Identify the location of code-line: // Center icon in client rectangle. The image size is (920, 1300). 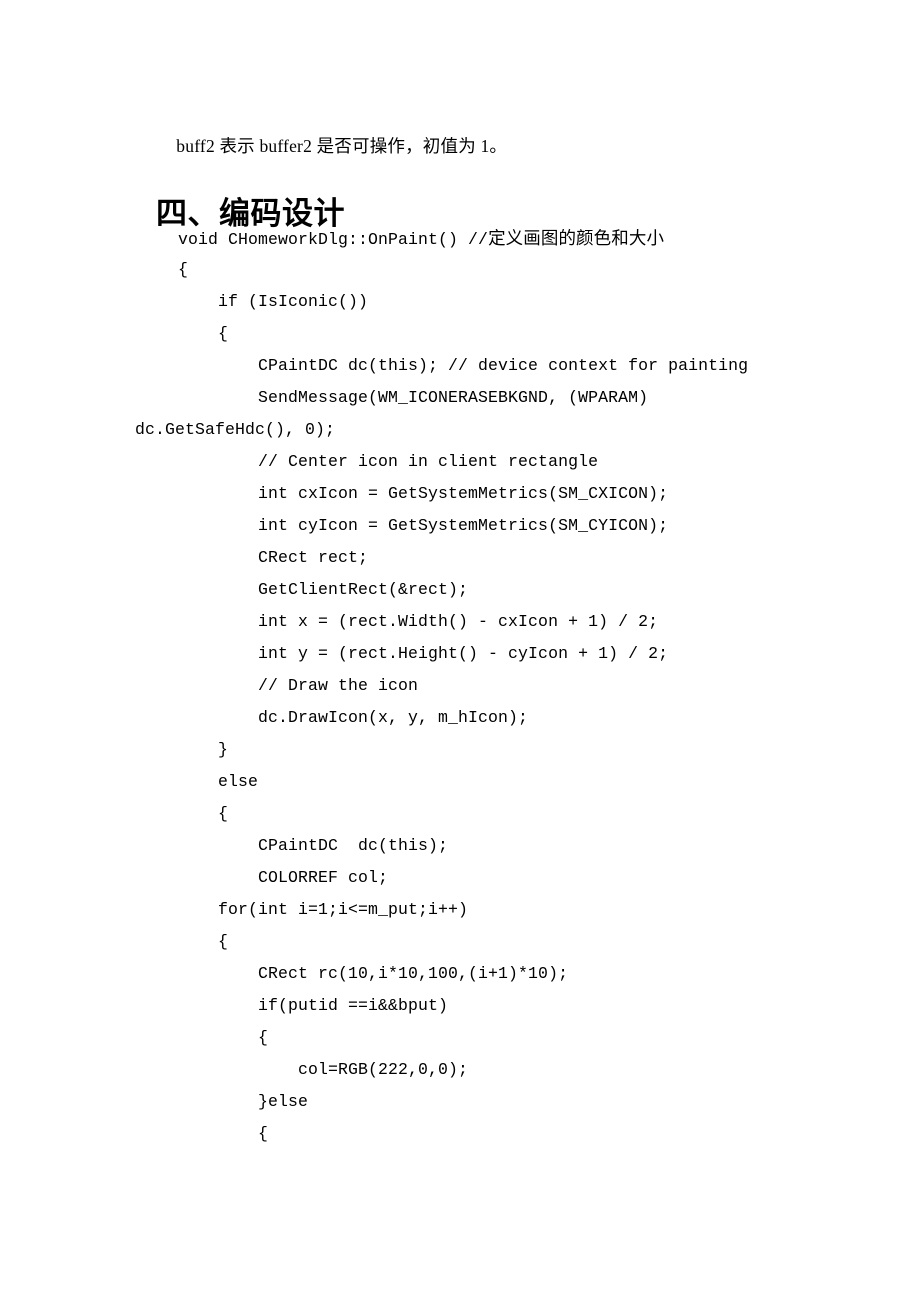
(378, 461).